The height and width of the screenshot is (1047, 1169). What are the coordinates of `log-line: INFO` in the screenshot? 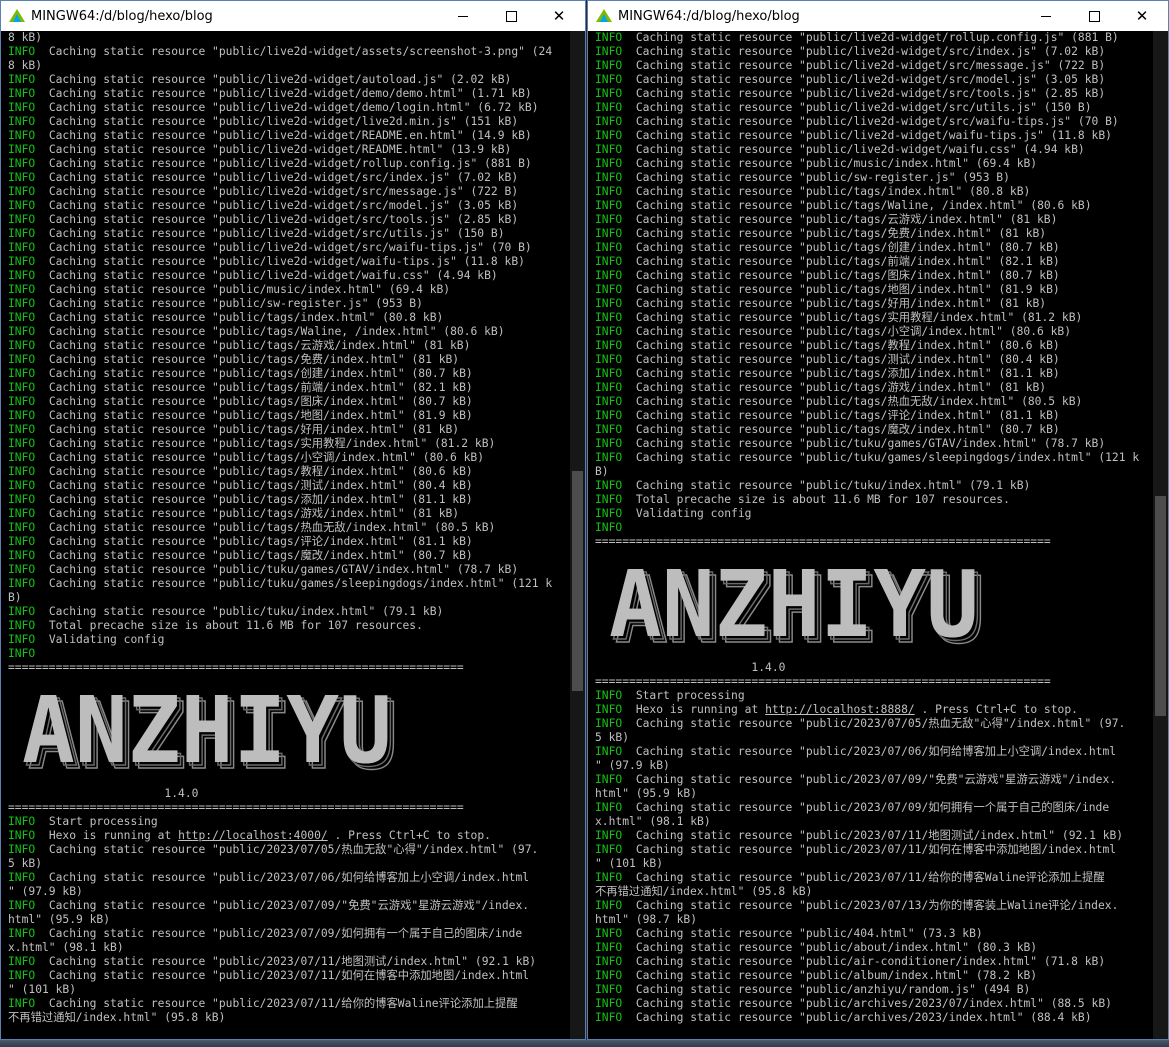 It's located at (873, 528).